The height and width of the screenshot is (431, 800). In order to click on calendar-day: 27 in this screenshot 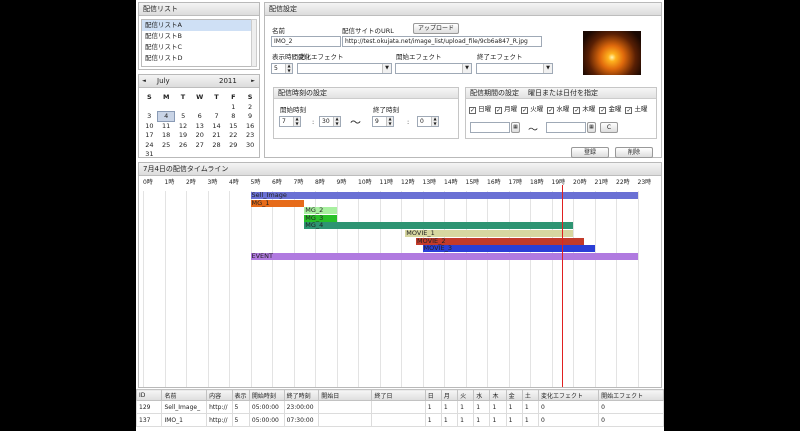, I will do `click(199, 145)`.